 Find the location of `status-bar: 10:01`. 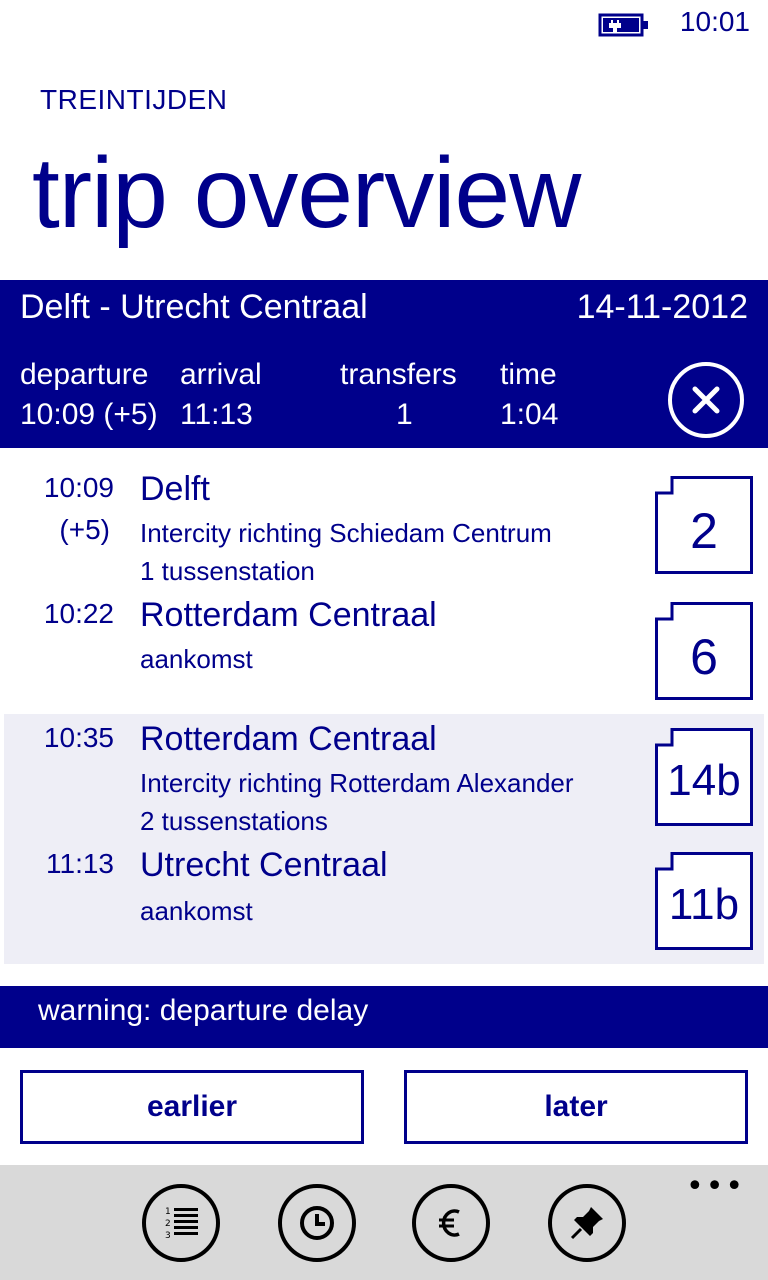

status-bar: 10:01 is located at coordinates (384, 24).